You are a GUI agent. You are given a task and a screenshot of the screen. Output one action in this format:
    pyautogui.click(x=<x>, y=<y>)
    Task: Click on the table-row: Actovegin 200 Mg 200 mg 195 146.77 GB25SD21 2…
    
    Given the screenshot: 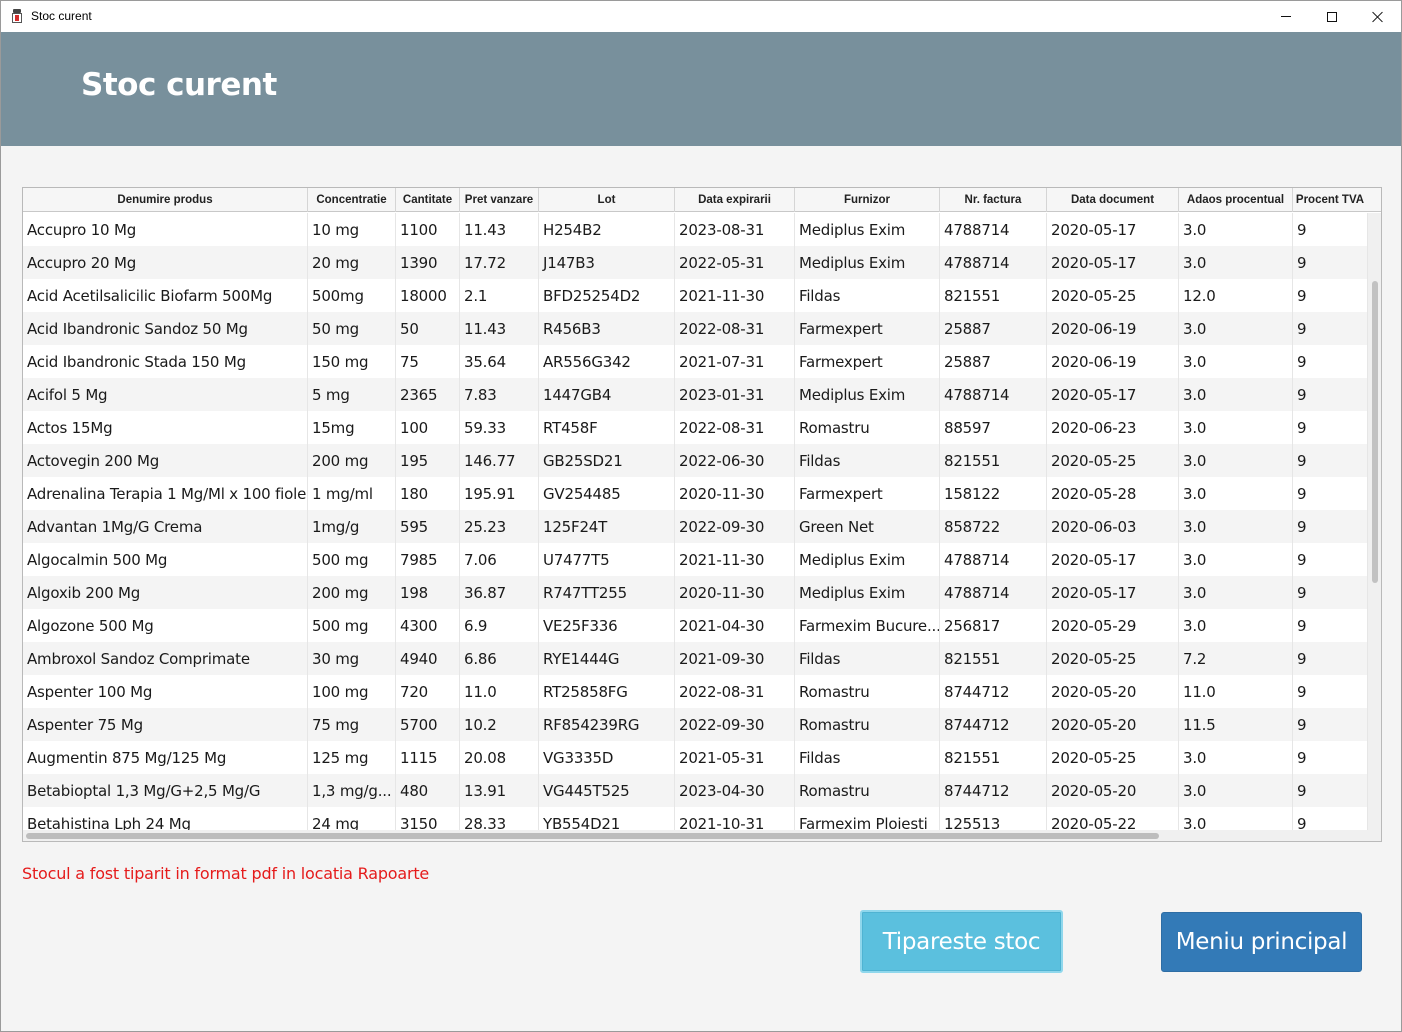 What is the action you would take?
    pyautogui.click(x=695, y=460)
    